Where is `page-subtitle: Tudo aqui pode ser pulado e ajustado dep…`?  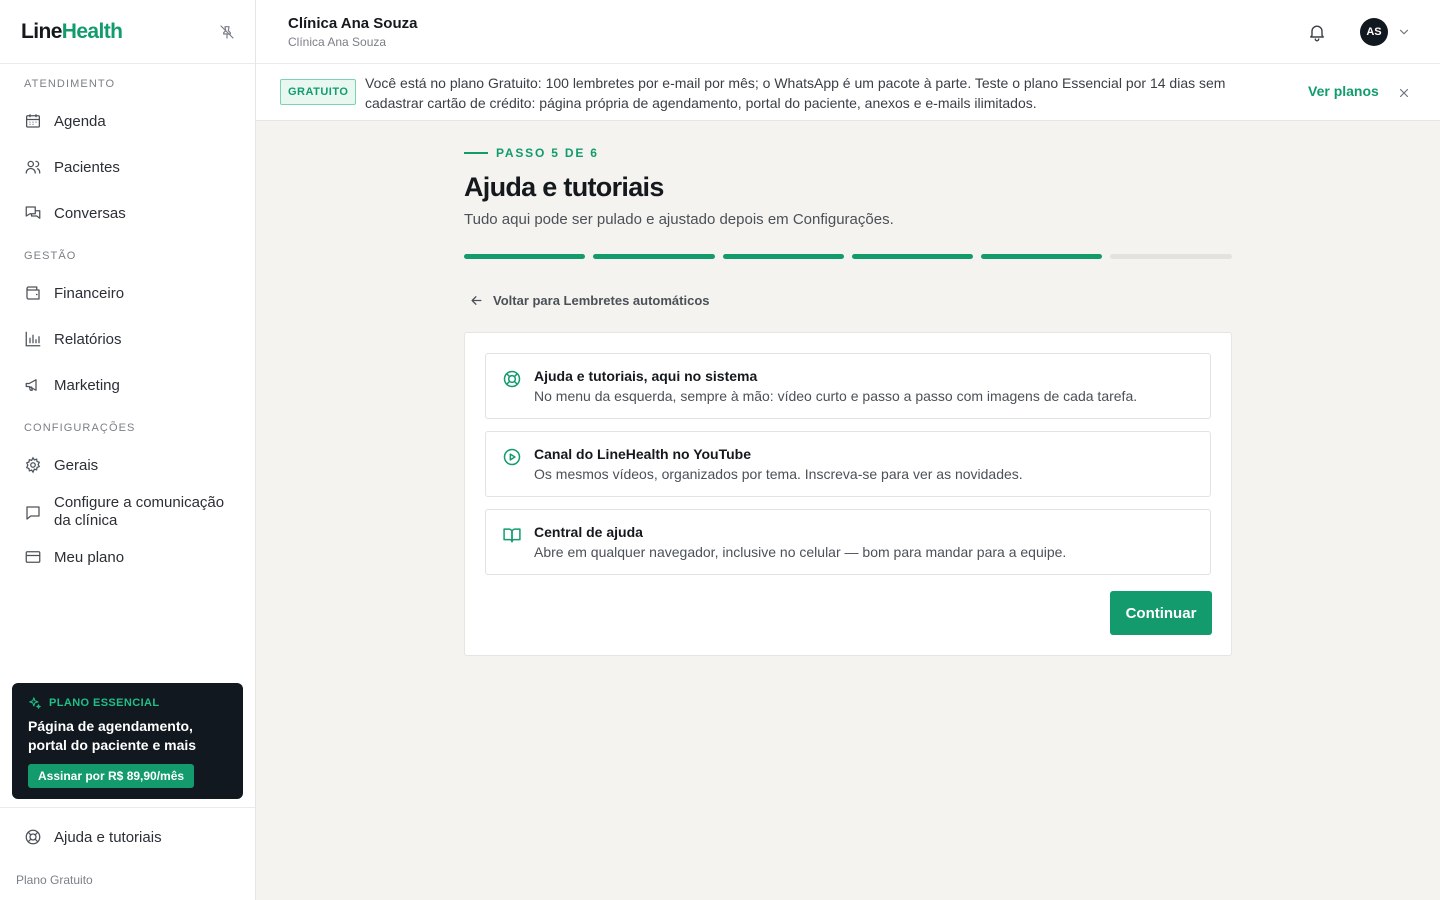 page-subtitle: Tudo aqui pode ser pulado e ajustado dep… is located at coordinates (679, 219).